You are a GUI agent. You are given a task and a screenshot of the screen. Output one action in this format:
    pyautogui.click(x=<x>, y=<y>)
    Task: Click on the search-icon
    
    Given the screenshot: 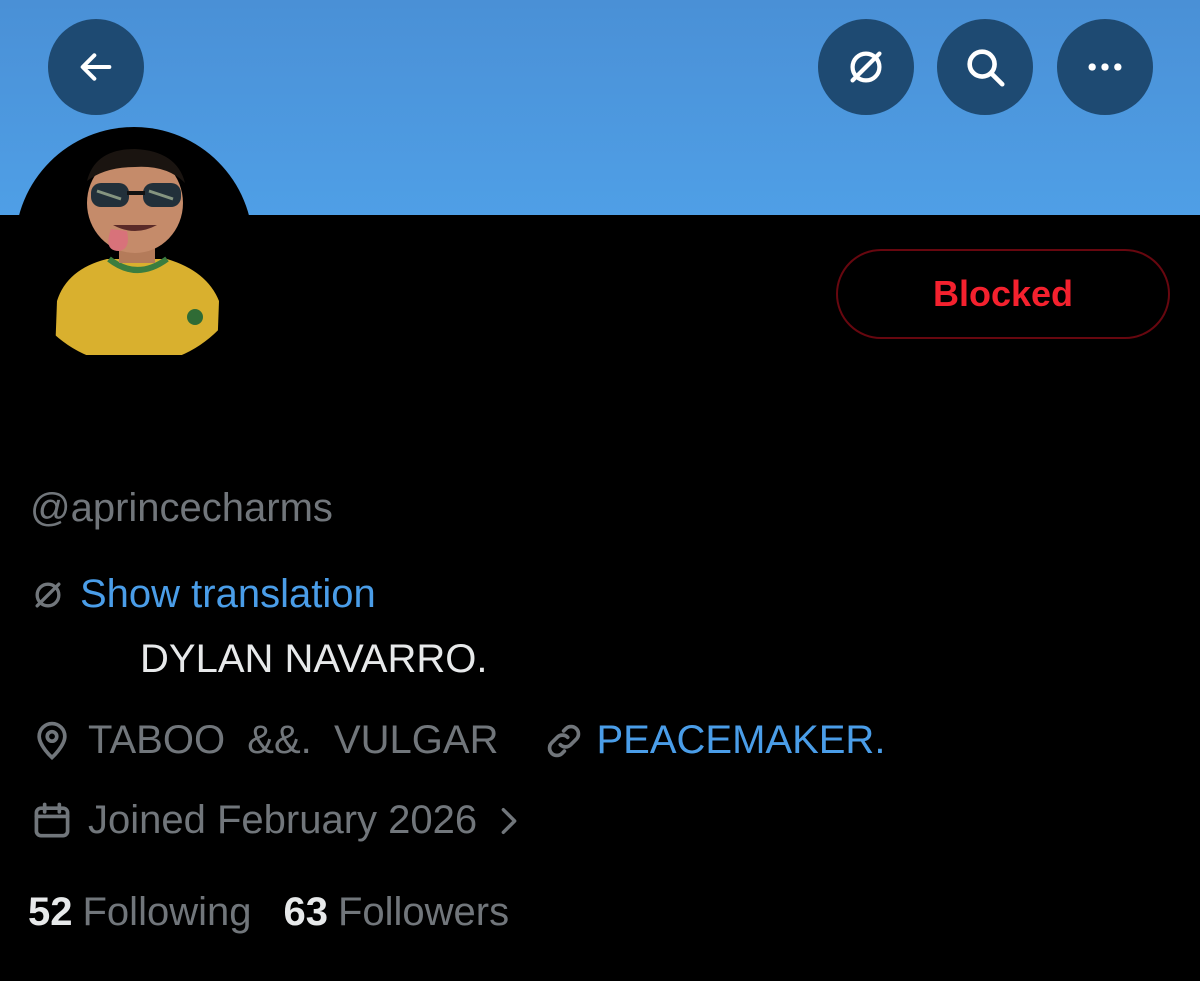 What is the action you would take?
    pyautogui.click(x=986, y=68)
    